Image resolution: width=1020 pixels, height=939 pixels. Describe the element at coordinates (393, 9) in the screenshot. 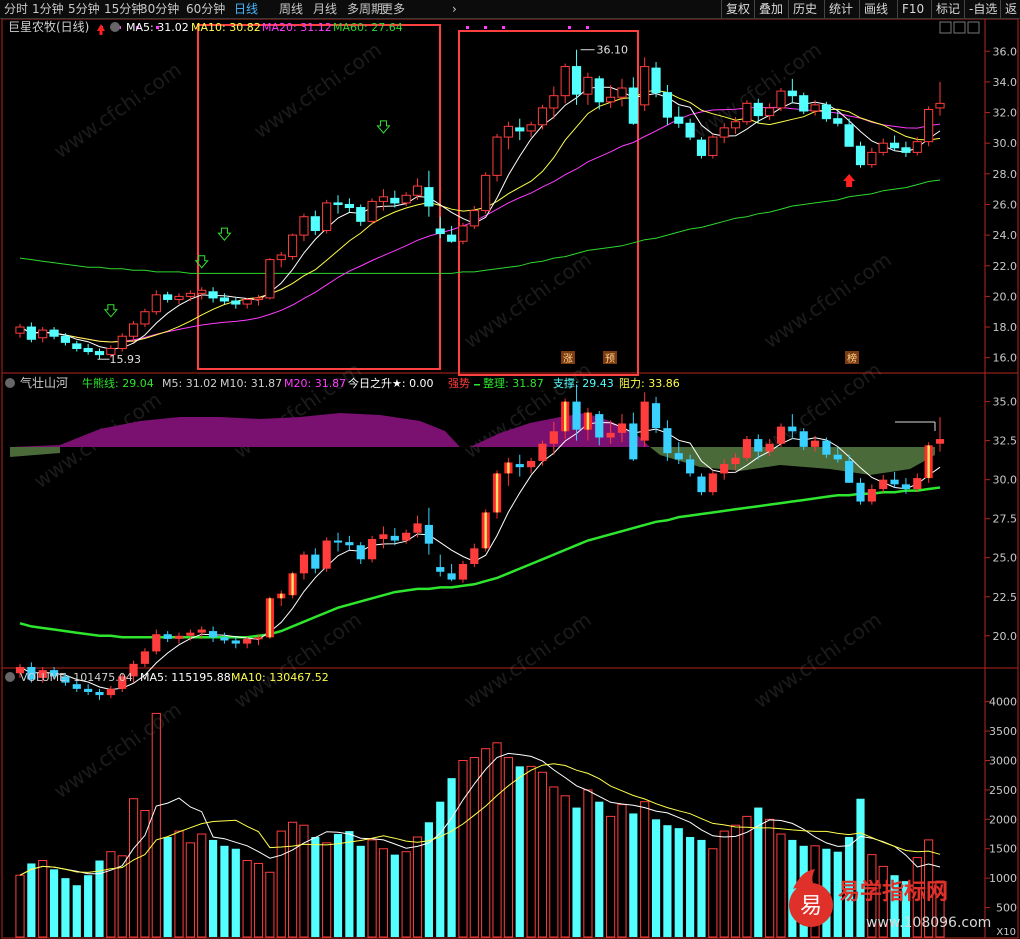

I see `period-tab-10: 更多` at that location.